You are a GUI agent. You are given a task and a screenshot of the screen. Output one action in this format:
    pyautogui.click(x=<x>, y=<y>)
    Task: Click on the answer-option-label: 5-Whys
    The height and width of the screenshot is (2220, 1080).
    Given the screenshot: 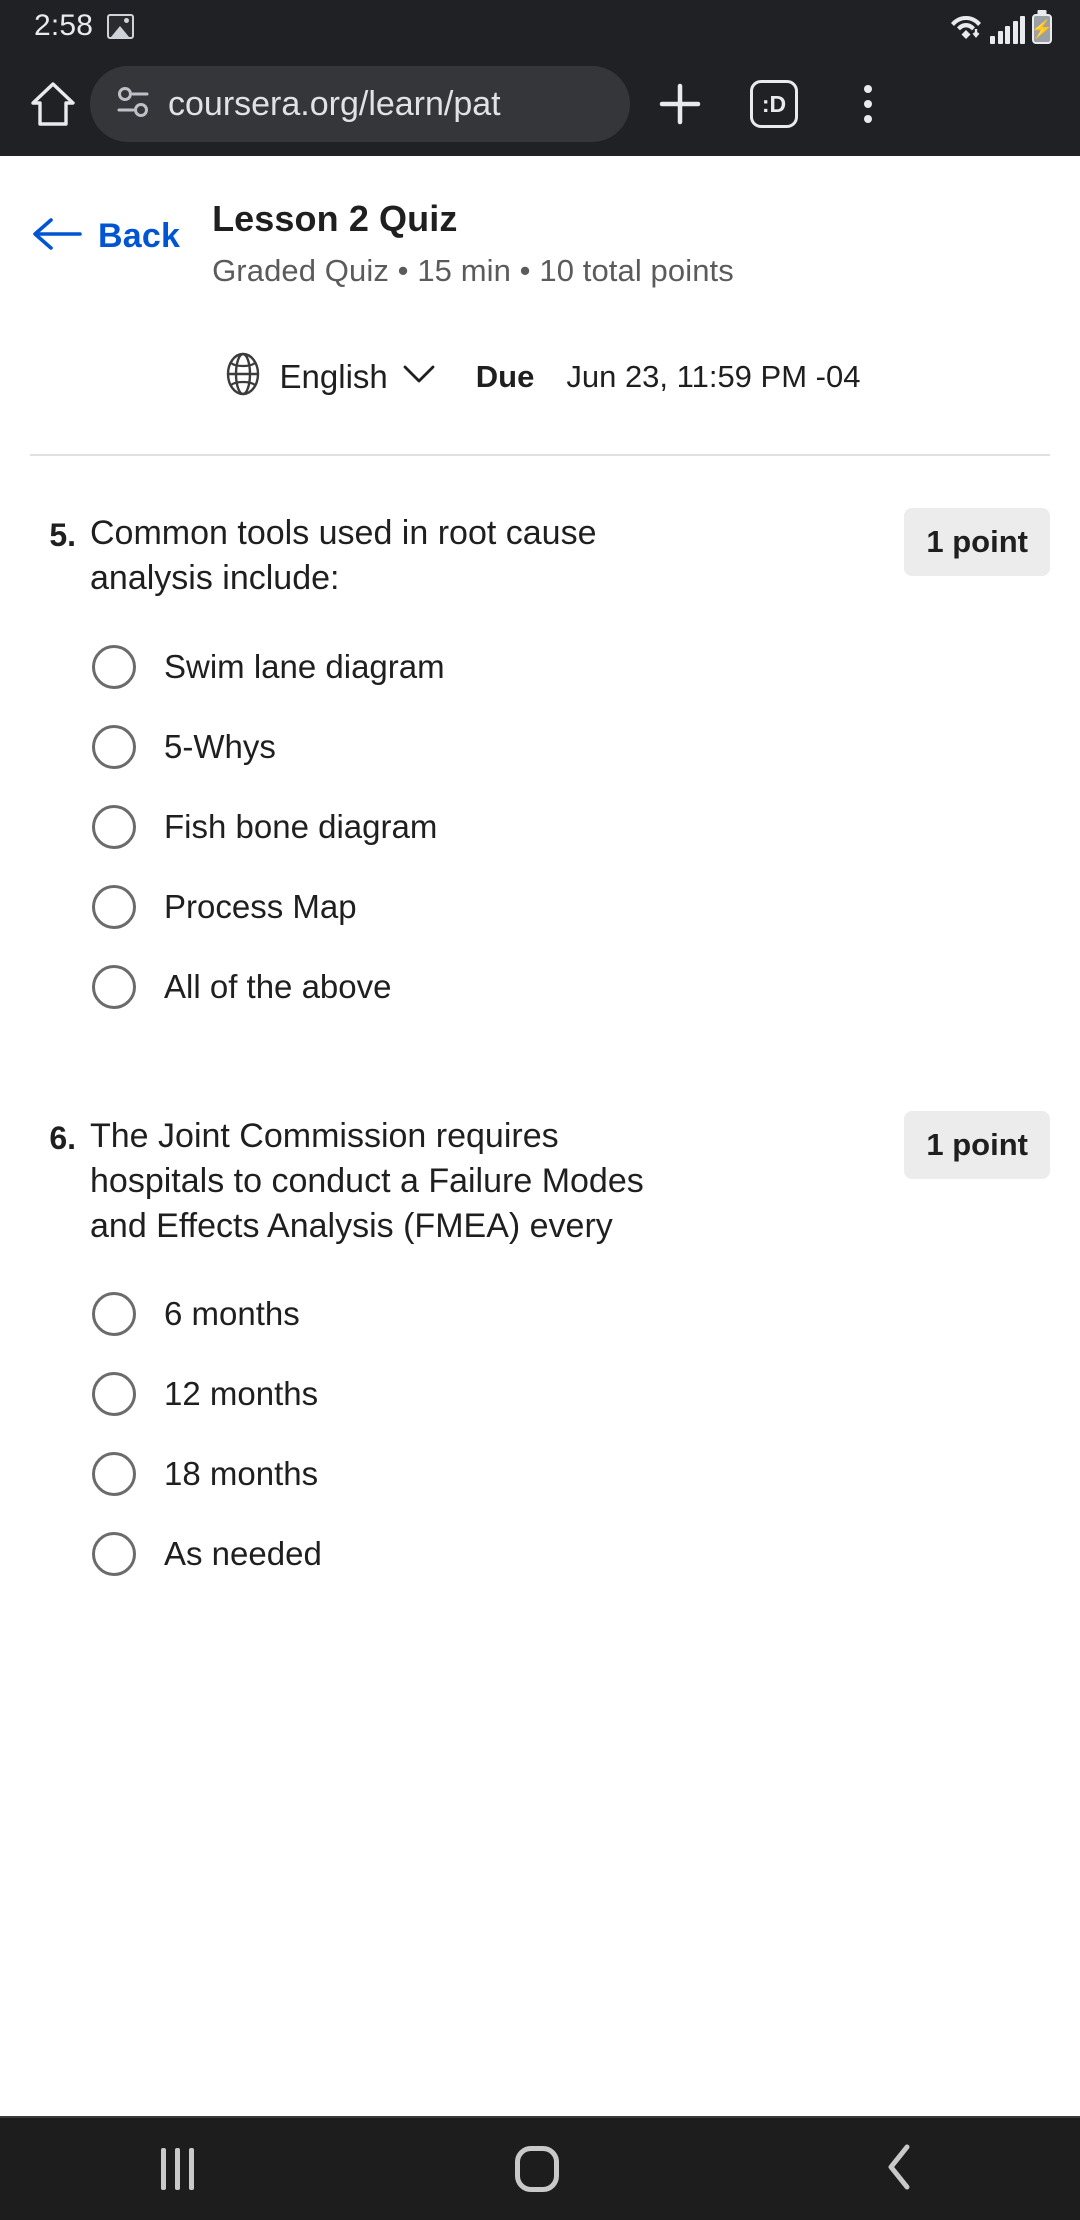 What is the action you would take?
    pyautogui.click(x=220, y=746)
    